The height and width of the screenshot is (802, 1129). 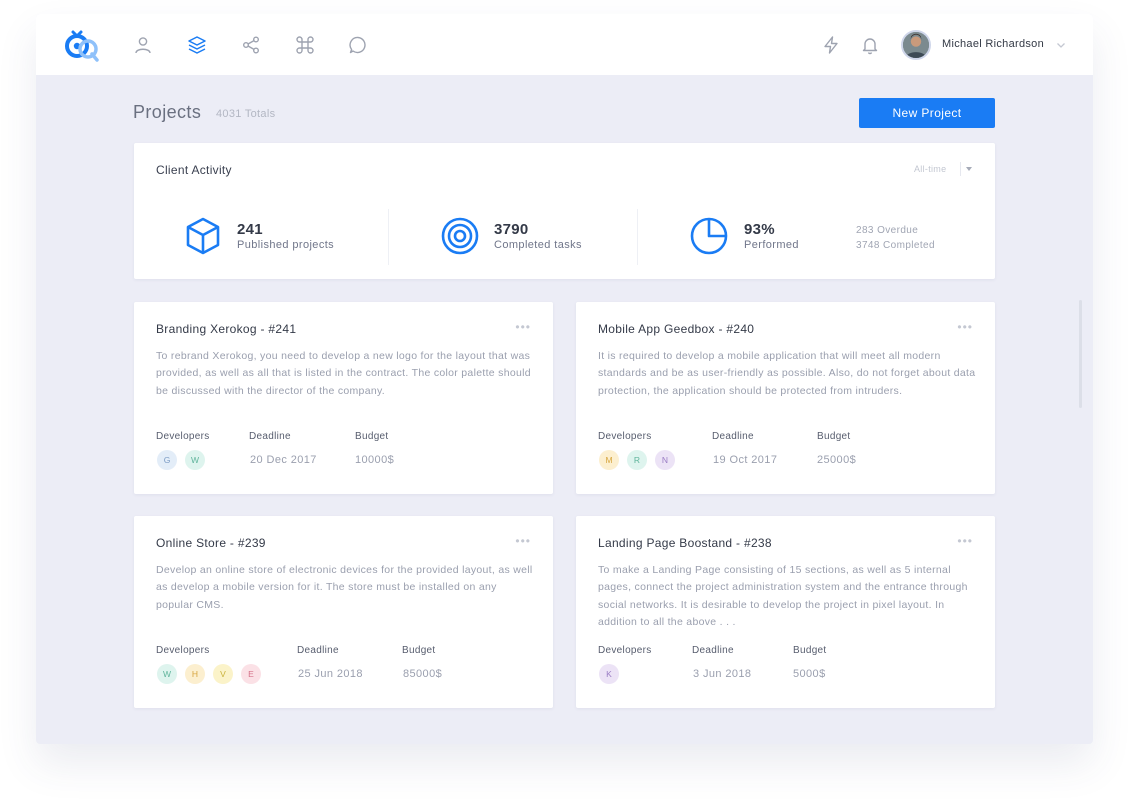 What do you see at coordinates (511, 229) in the screenshot?
I see `stat-value: 3790` at bounding box center [511, 229].